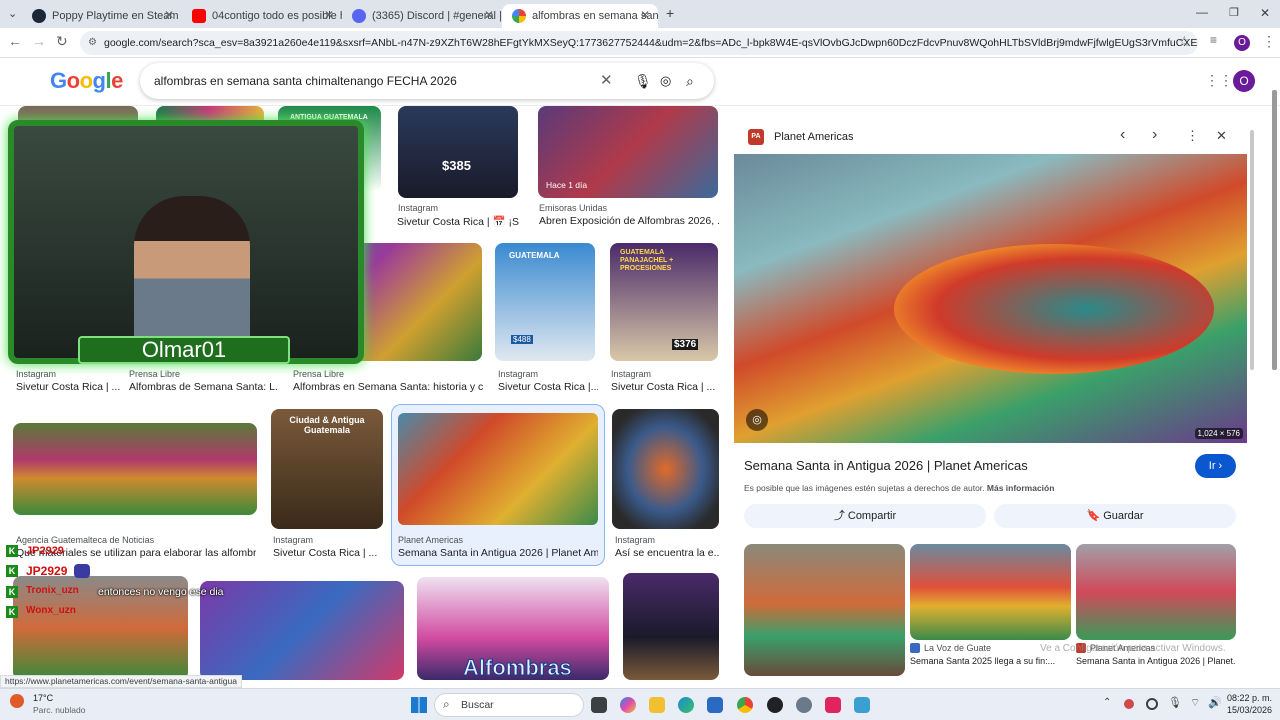 The height and width of the screenshot is (720, 1280). Describe the element at coordinates (327, 469) in the screenshot. I see `result-image: Ciudad & Antigua Guatemala` at that location.